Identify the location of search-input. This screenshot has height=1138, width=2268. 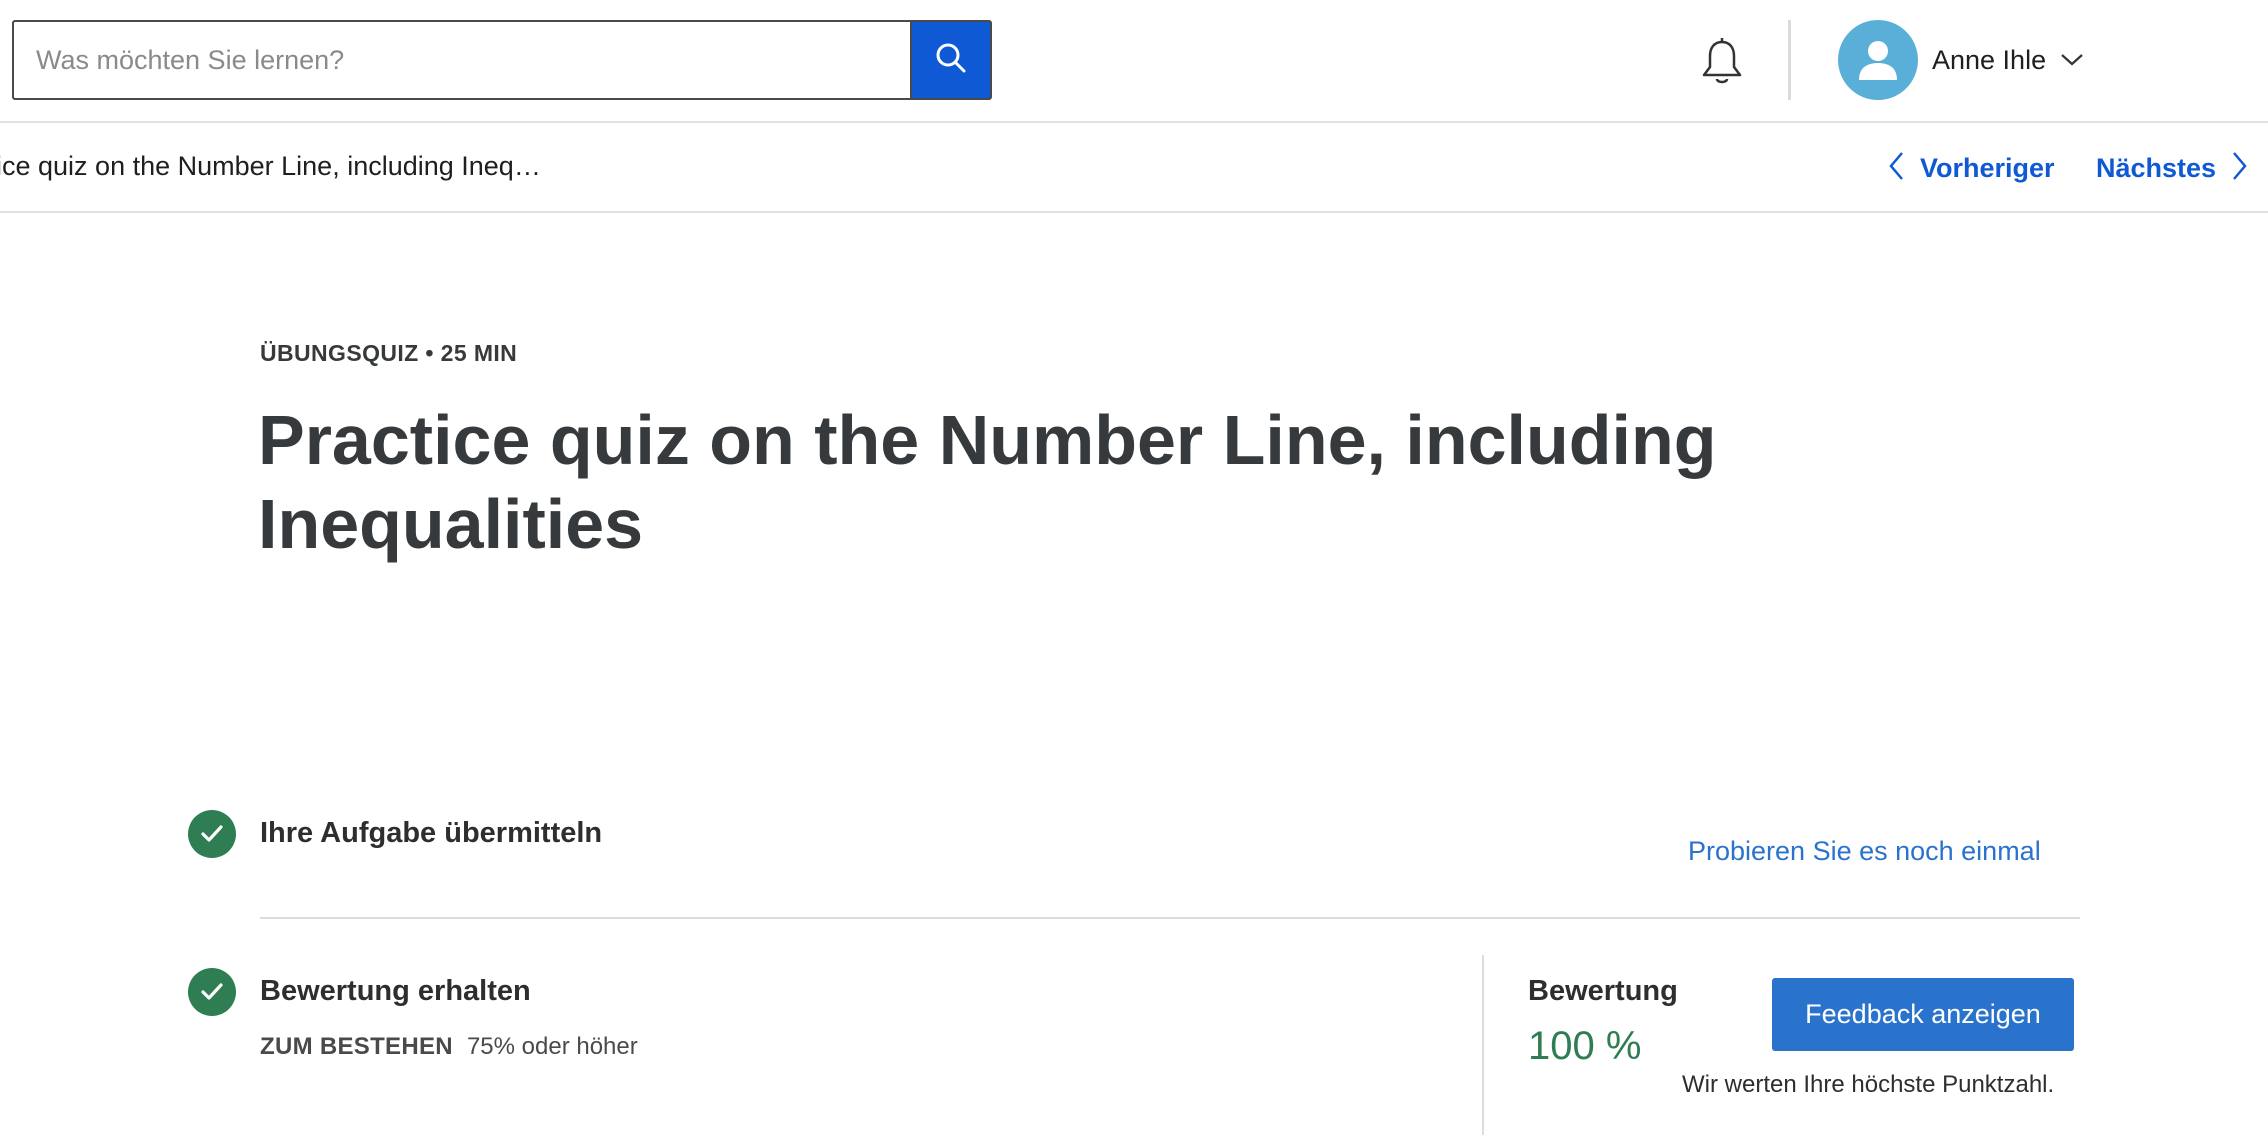
(462, 60).